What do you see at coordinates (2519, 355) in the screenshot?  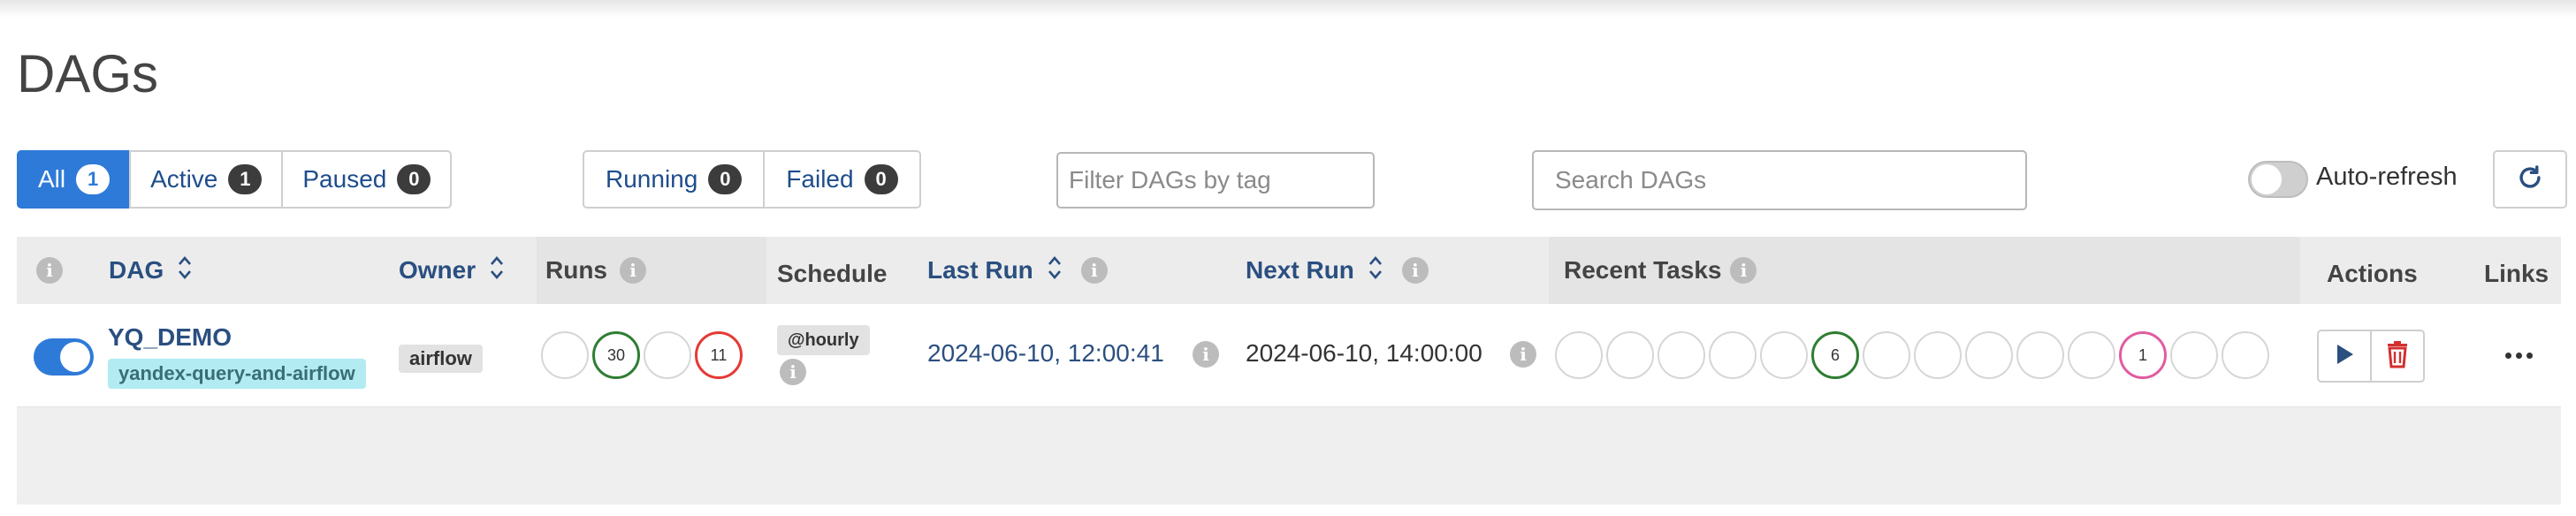 I see `more-icon` at bounding box center [2519, 355].